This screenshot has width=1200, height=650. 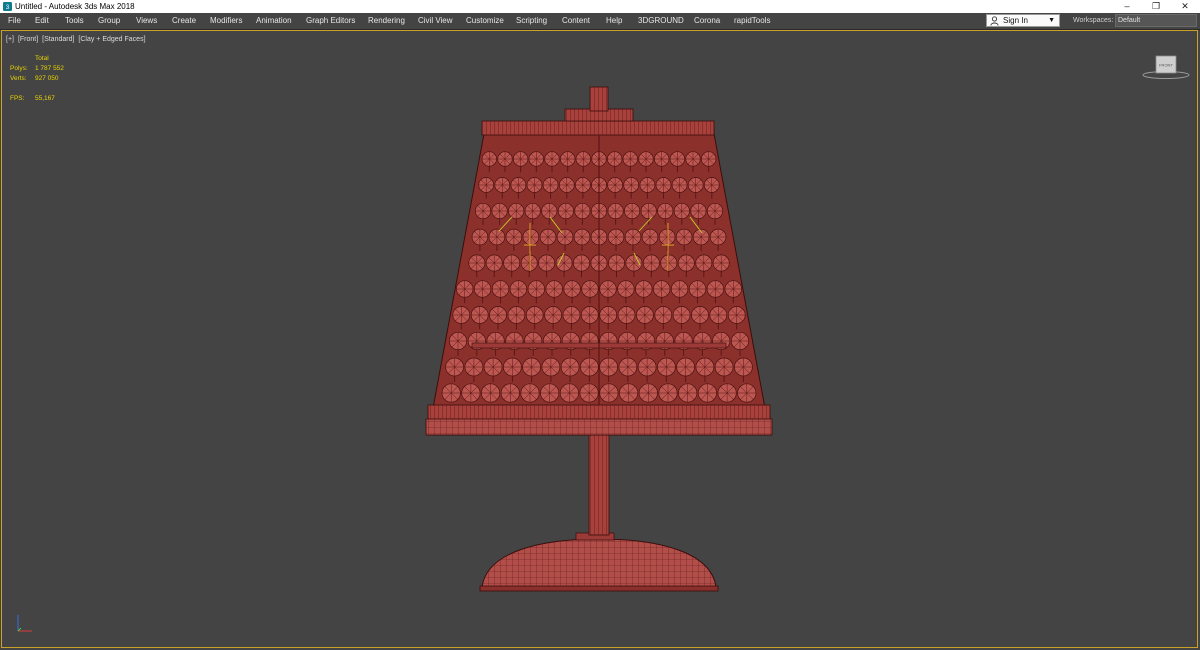 What do you see at coordinates (576, 21) in the screenshot?
I see `menu-content: Content` at bounding box center [576, 21].